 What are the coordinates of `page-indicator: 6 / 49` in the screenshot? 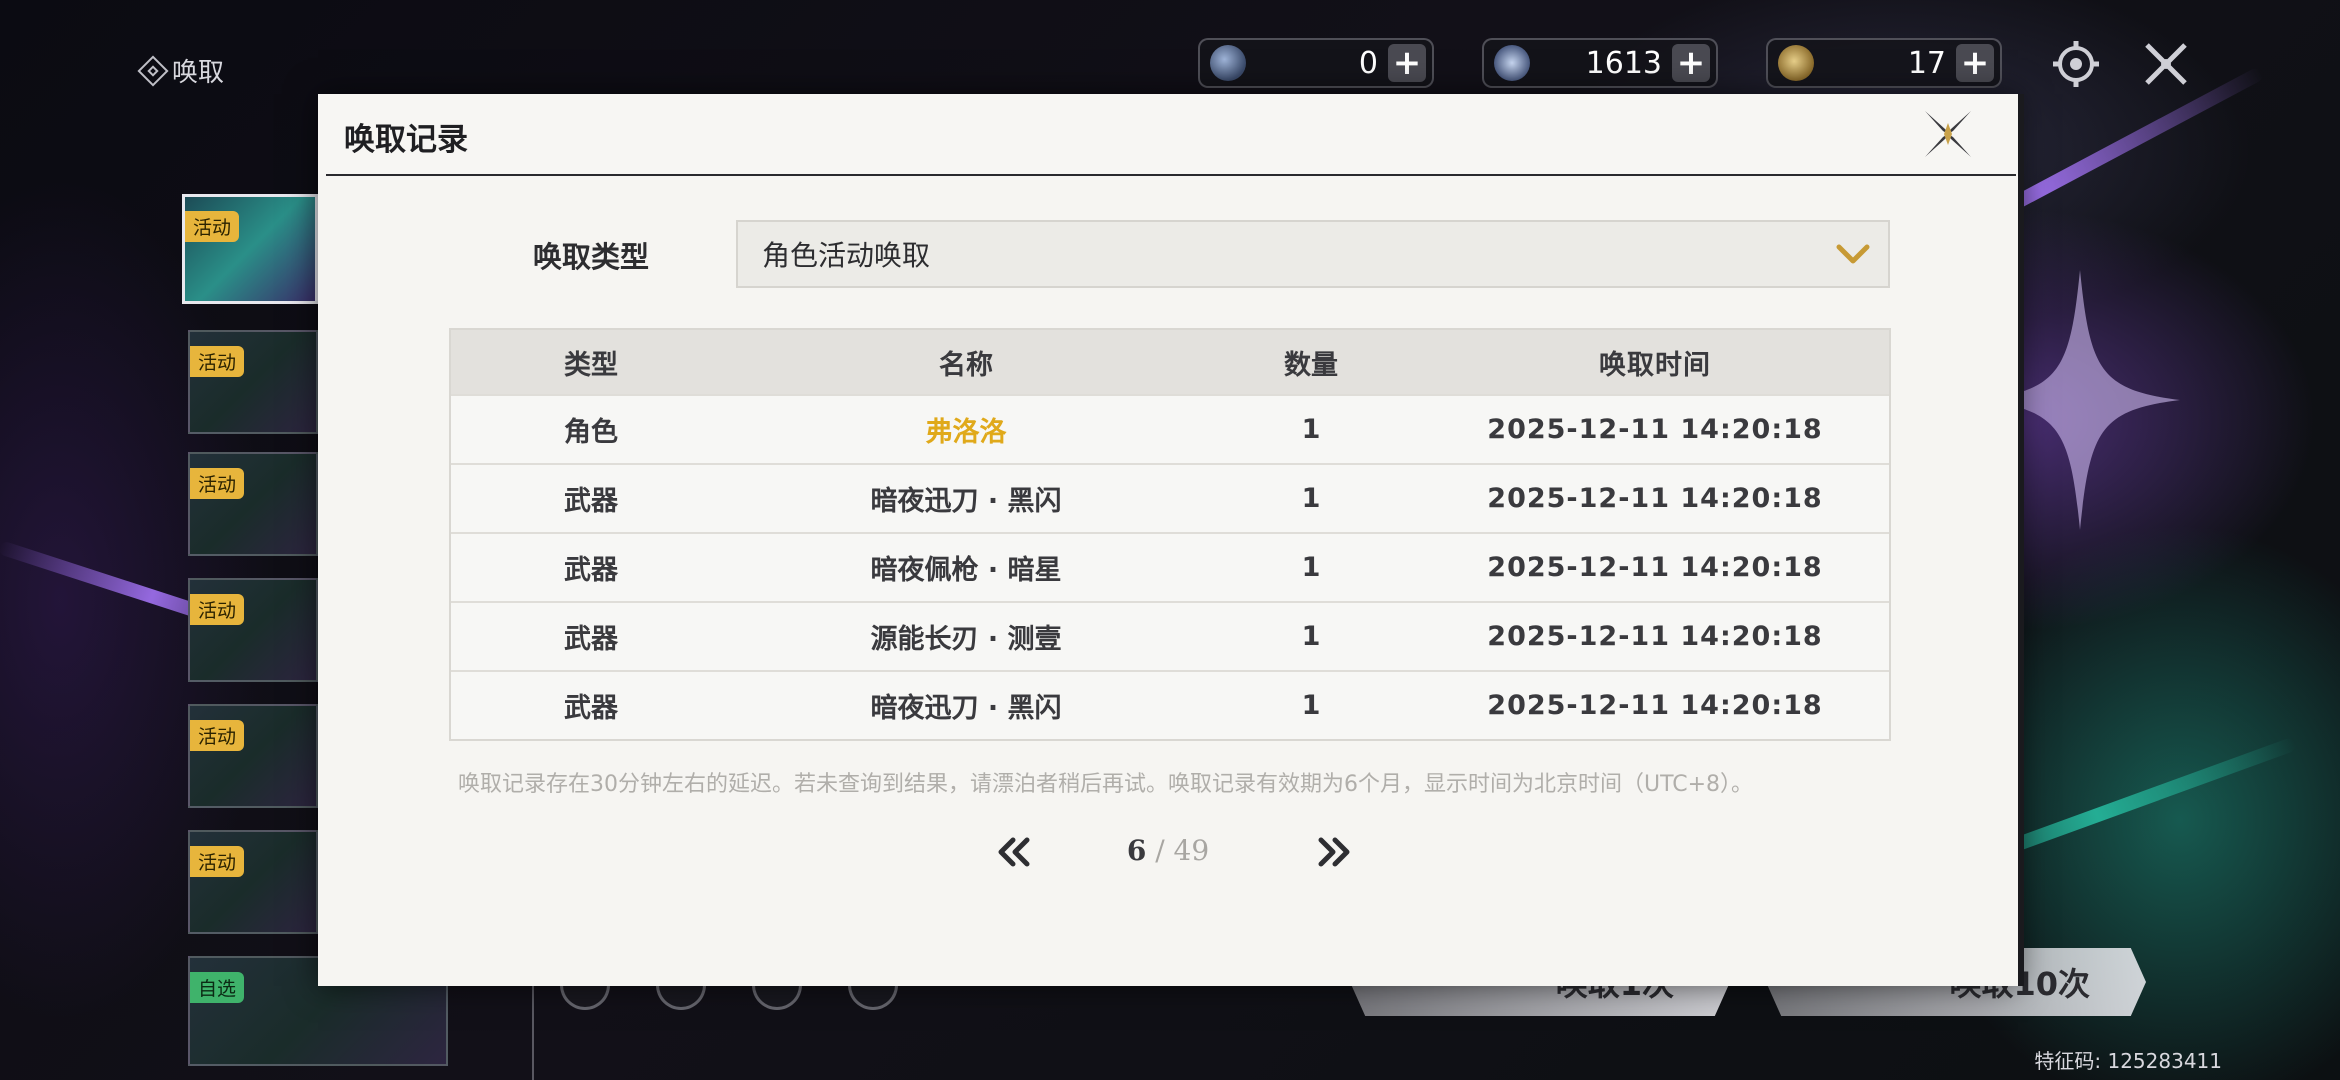 It's located at (1168, 850).